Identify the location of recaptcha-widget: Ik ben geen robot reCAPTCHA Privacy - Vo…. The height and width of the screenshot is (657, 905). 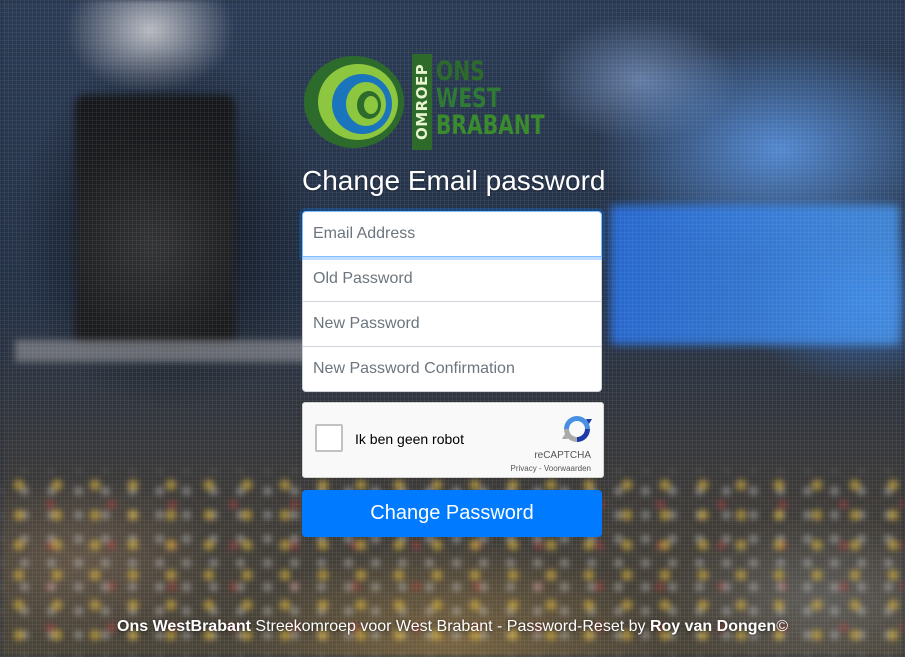
(453, 440).